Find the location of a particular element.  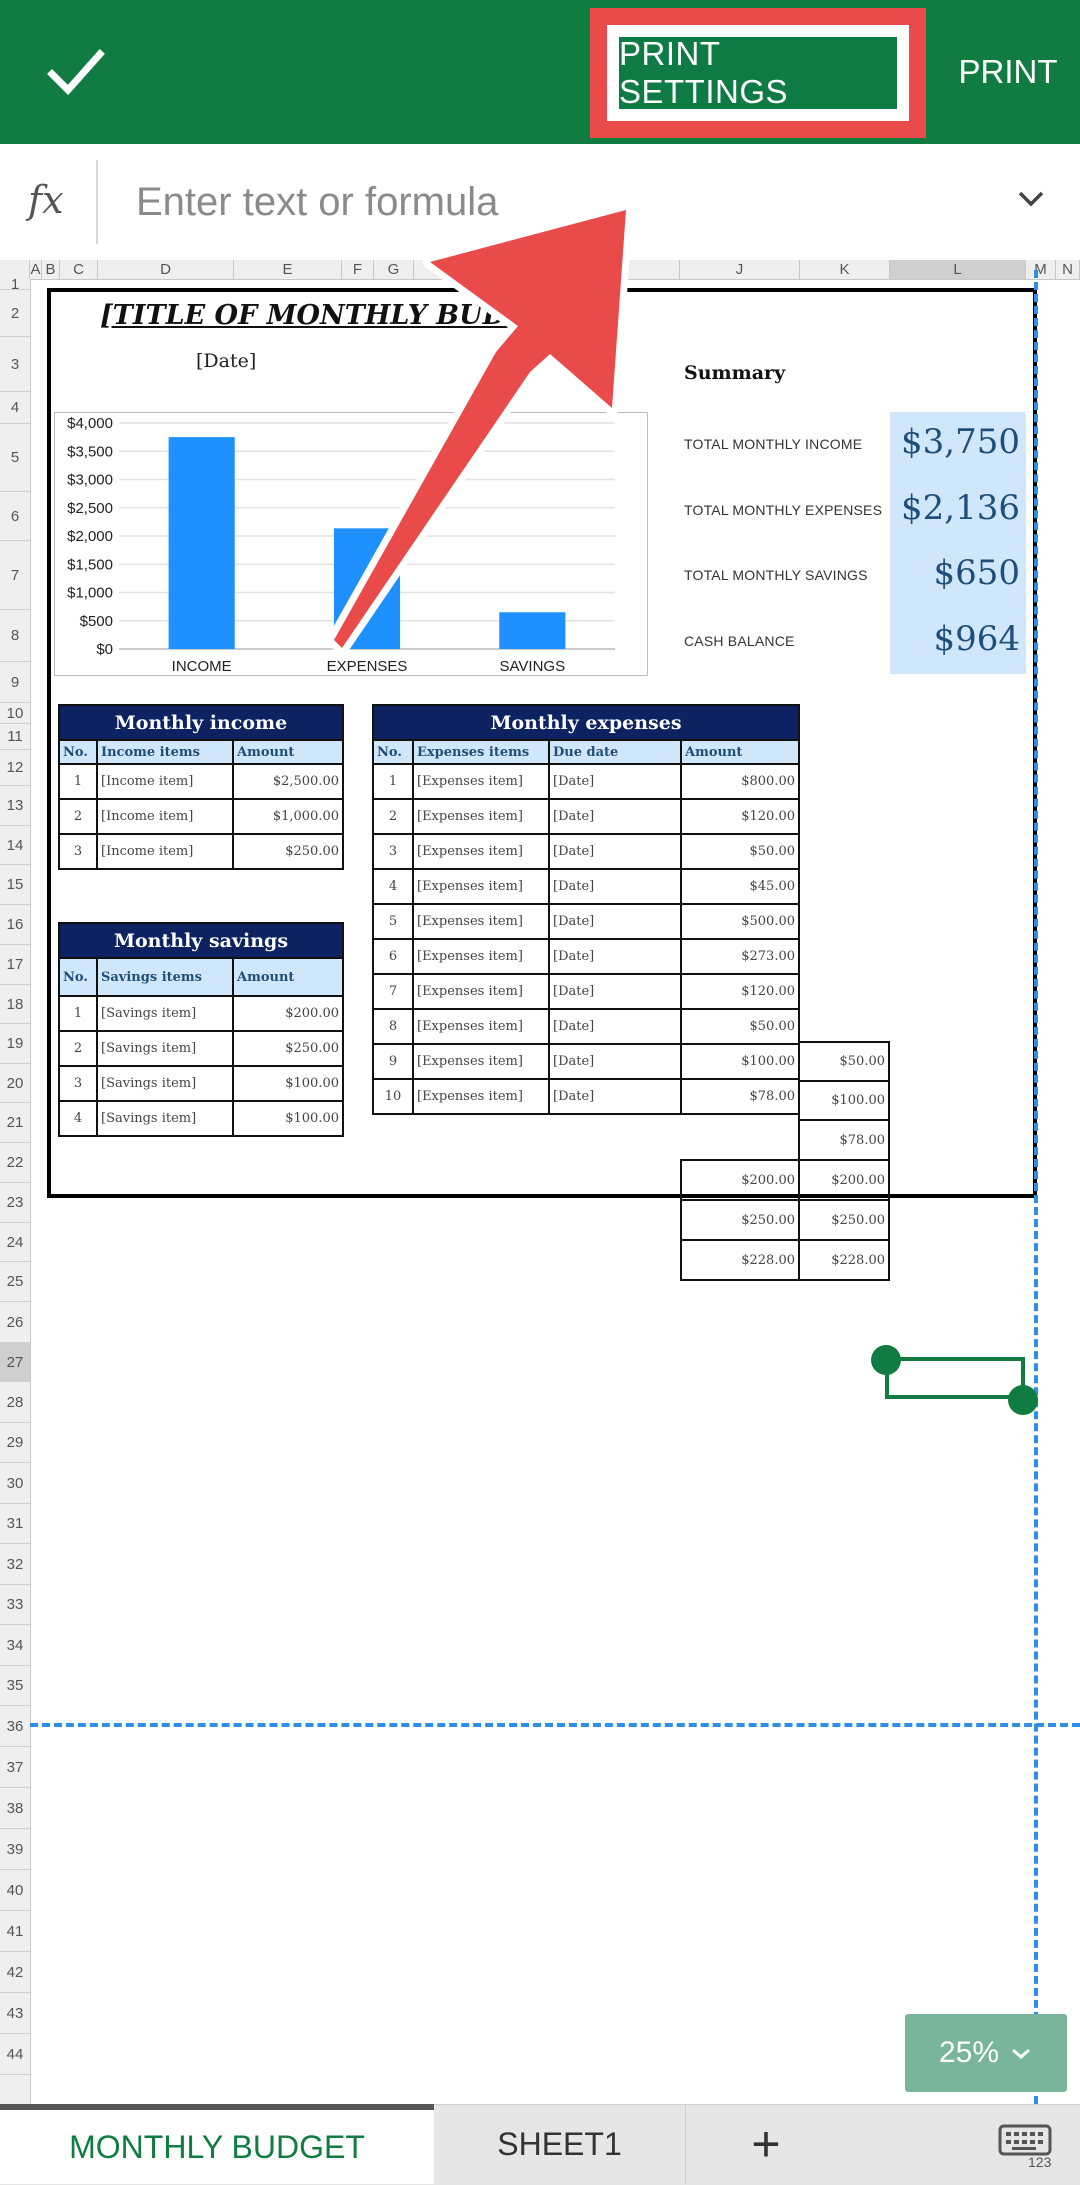

column-header-j: J is located at coordinates (740, 269).